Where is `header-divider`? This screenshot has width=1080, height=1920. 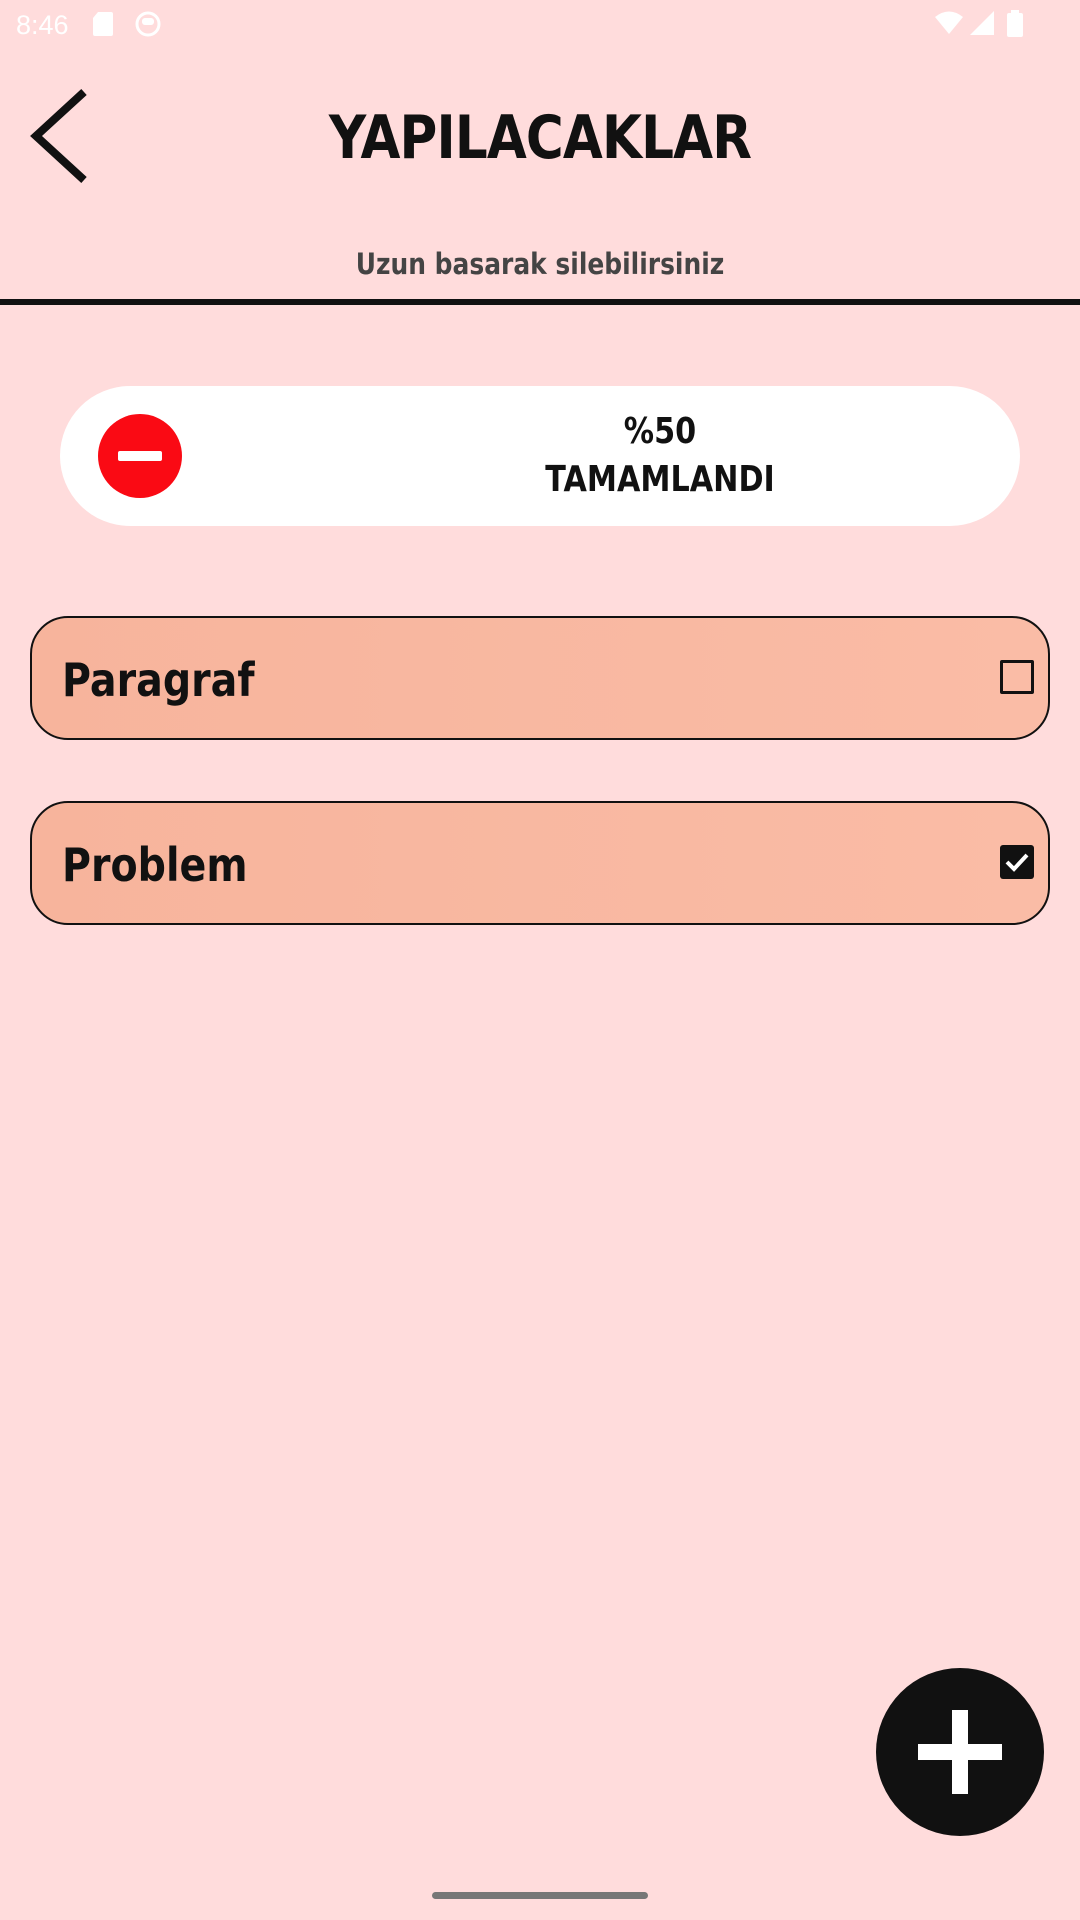
header-divider is located at coordinates (540, 302).